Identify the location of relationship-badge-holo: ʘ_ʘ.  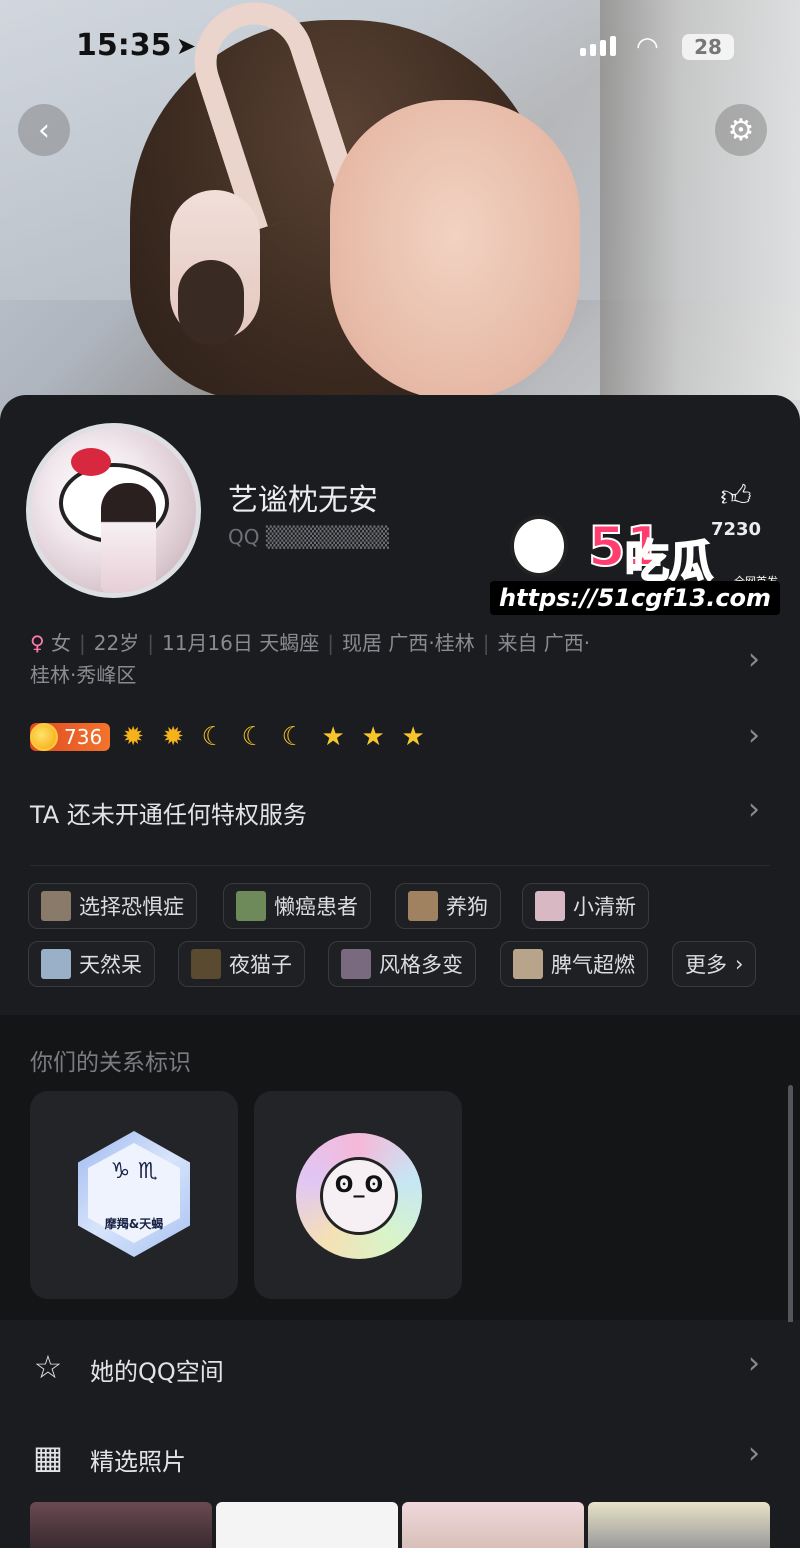
(358, 1195).